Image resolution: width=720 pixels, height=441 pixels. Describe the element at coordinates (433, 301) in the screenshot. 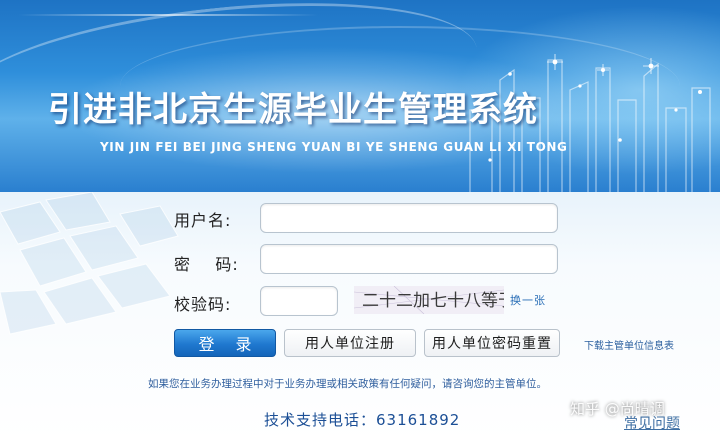

I see `captcha-image-text: 二十二加七十八等于` at that location.